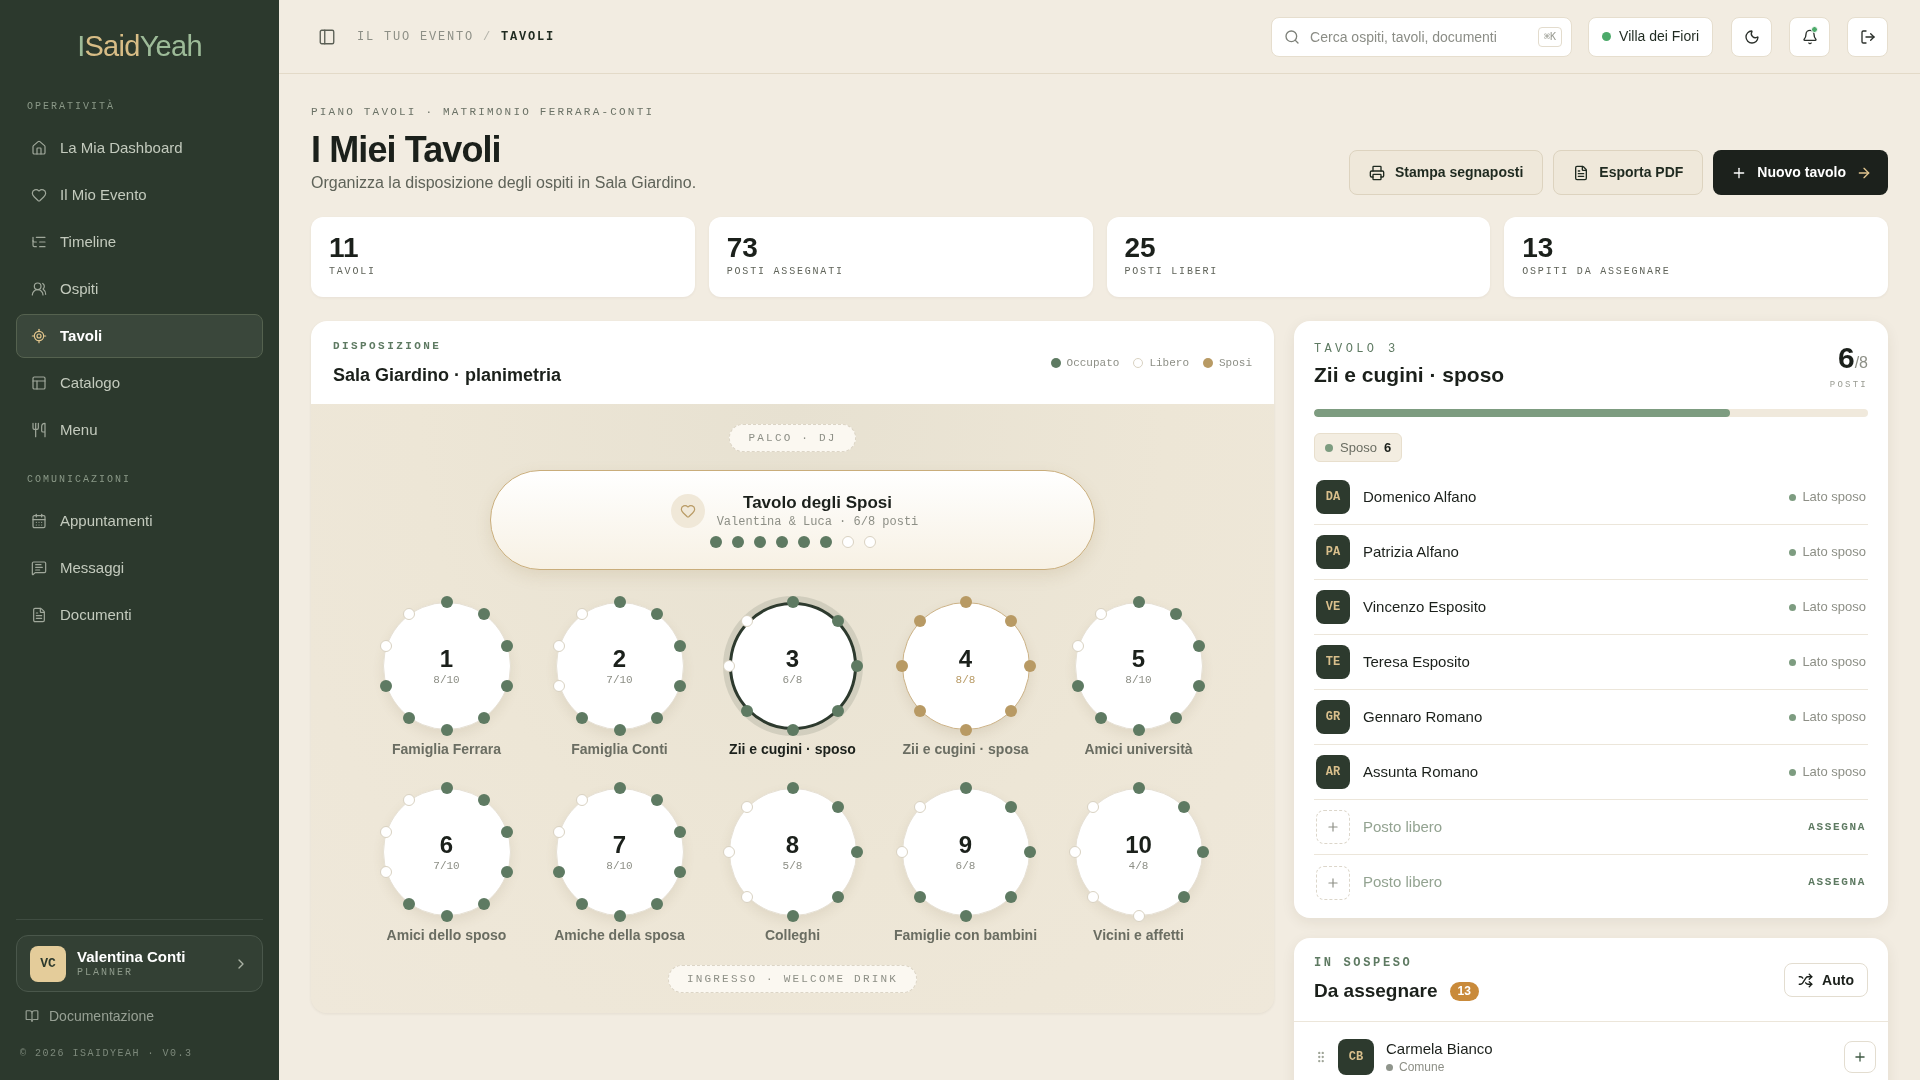 This screenshot has width=1920, height=1080. Describe the element at coordinates (139, 242) in the screenshot. I see `nav-item: Timeline` at that location.